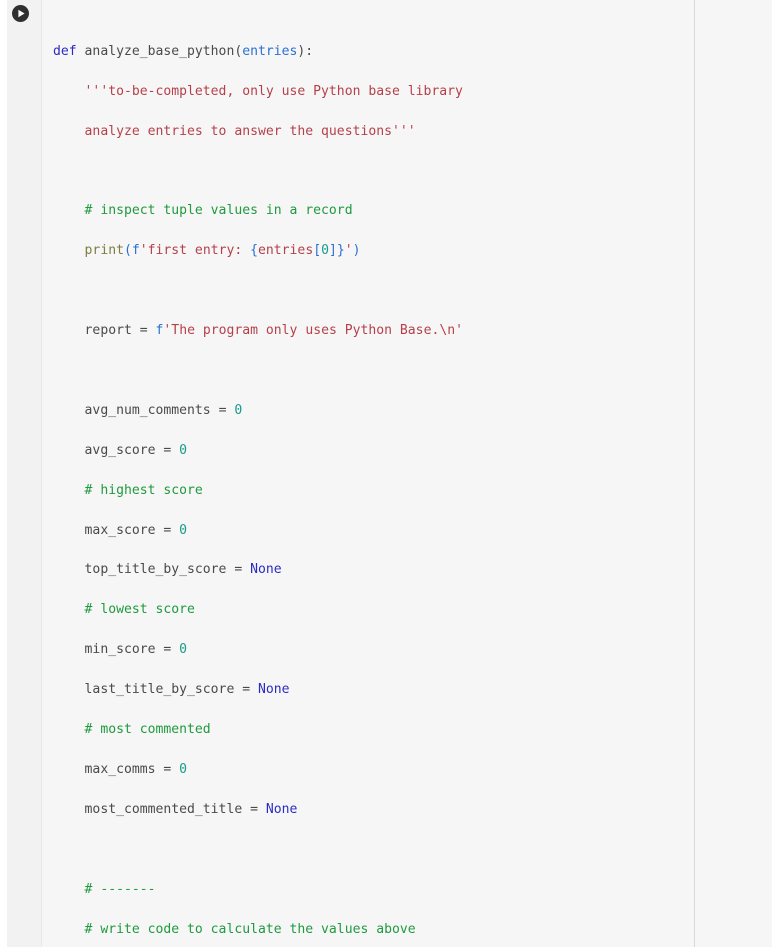  What do you see at coordinates (407, 251) in the screenshot?
I see `code-line: print(f'first entry: {entries[0]}')` at bounding box center [407, 251].